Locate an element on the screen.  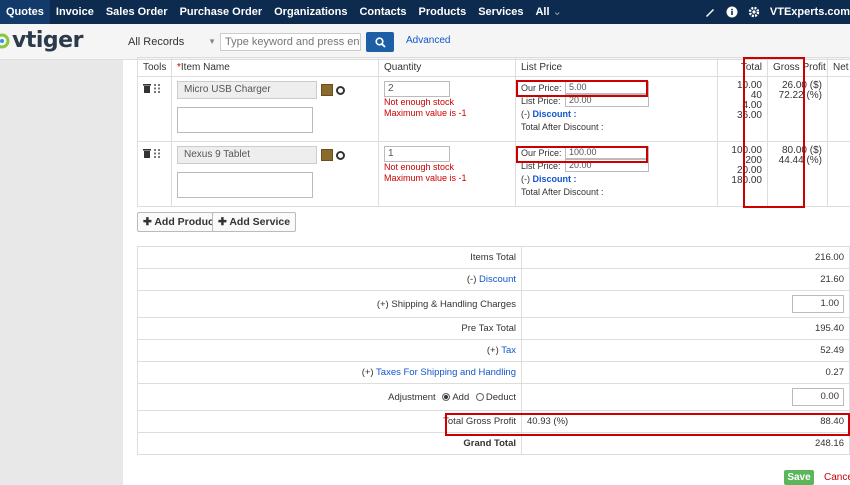
gross-profit-percent-total: 40.93 (%) is located at coordinates (548, 421).